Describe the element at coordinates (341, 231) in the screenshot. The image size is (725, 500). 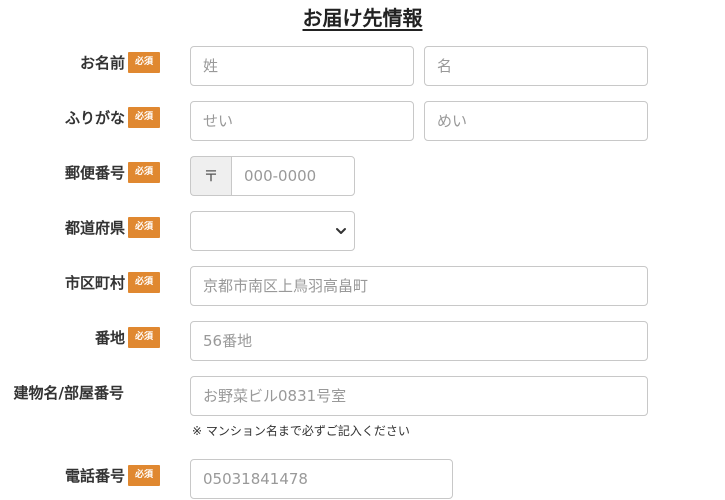
I see `chevron-down-icon` at that location.